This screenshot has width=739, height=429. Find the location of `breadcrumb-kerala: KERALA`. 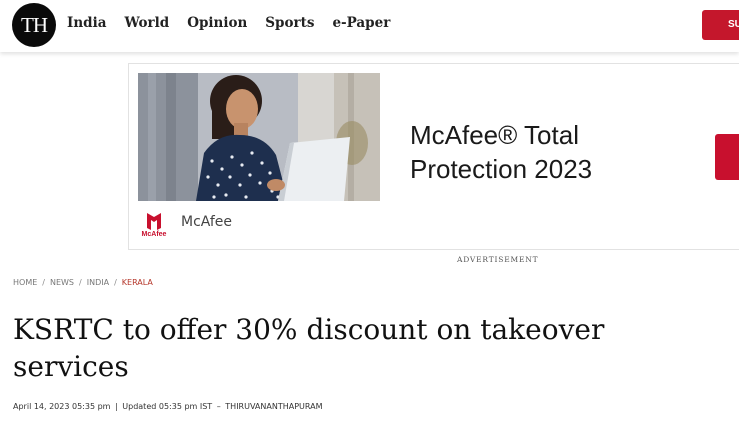

breadcrumb-kerala: KERALA is located at coordinates (137, 282).